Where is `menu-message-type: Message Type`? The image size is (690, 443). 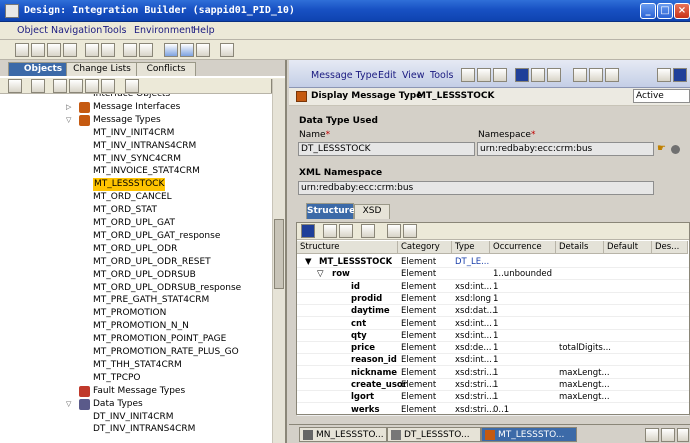 menu-message-type: Message Type is located at coordinates (344, 75).